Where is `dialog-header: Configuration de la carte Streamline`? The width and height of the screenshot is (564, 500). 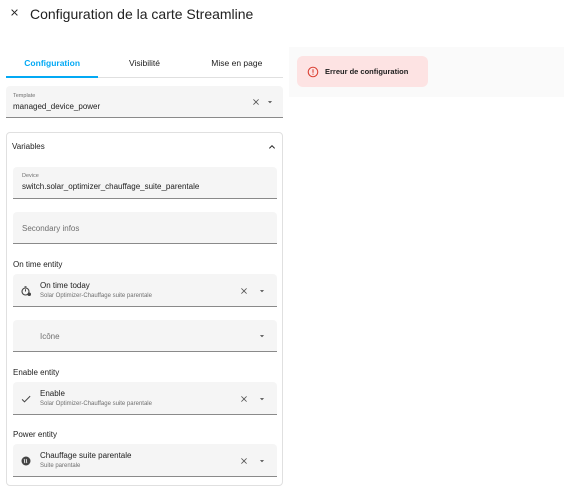 dialog-header: Configuration de la carte Streamline is located at coordinates (282, 15).